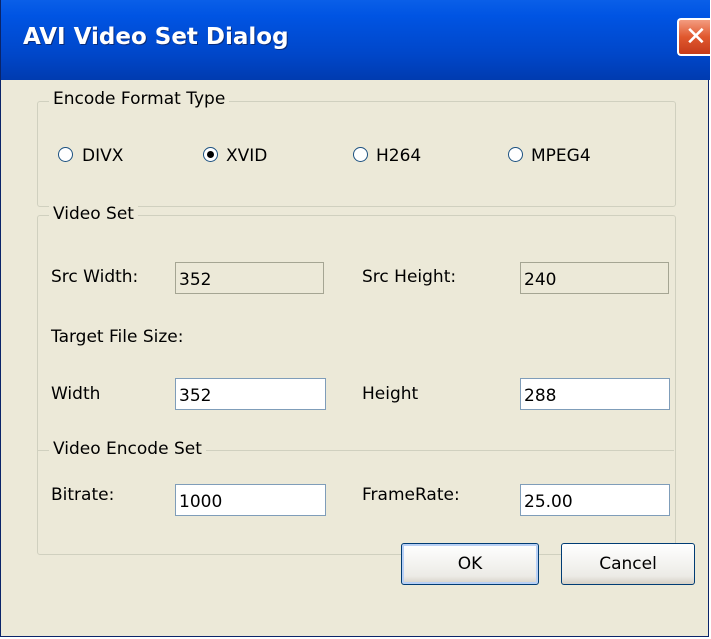 Image resolution: width=711 pixels, height=639 pixels. Describe the element at coordinates (156, 37) in the screenshot. I see `window-title: AVI Video Set Dialog` at that location.